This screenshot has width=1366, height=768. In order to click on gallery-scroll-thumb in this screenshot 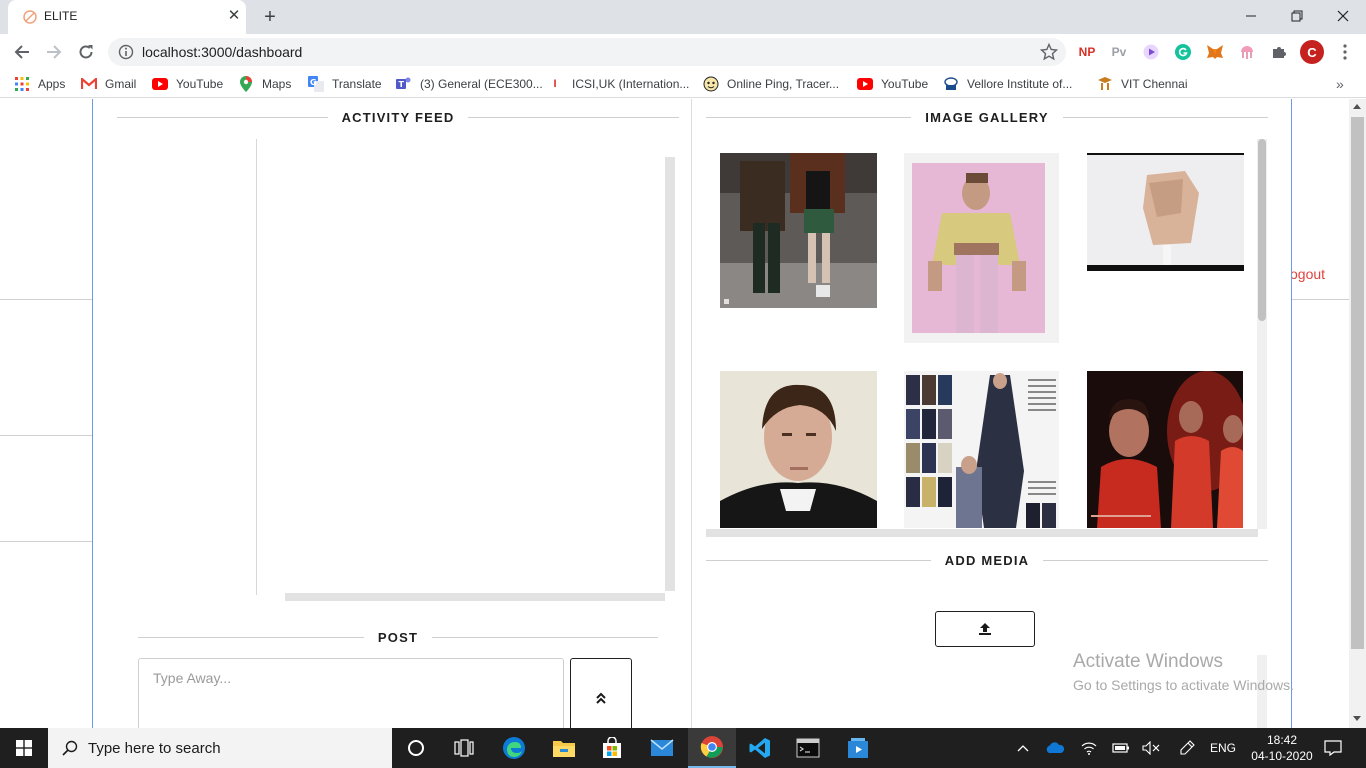, I will do `click(1262, 230)`.